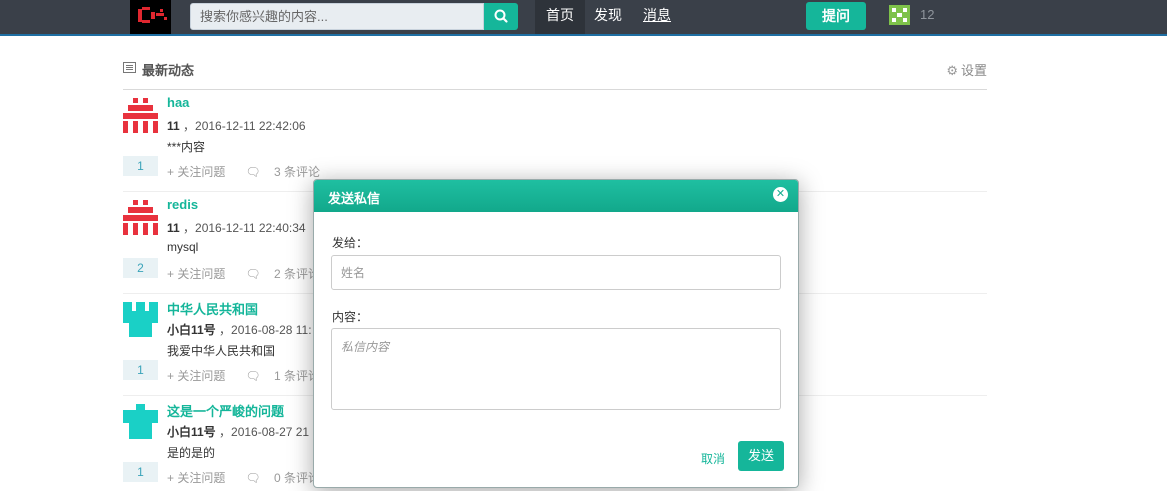 The height and width of the screenshot is (491, 1167). I want to click on question-meta: 11 ，2016-12-11 22:42:06, so click(236, 125).